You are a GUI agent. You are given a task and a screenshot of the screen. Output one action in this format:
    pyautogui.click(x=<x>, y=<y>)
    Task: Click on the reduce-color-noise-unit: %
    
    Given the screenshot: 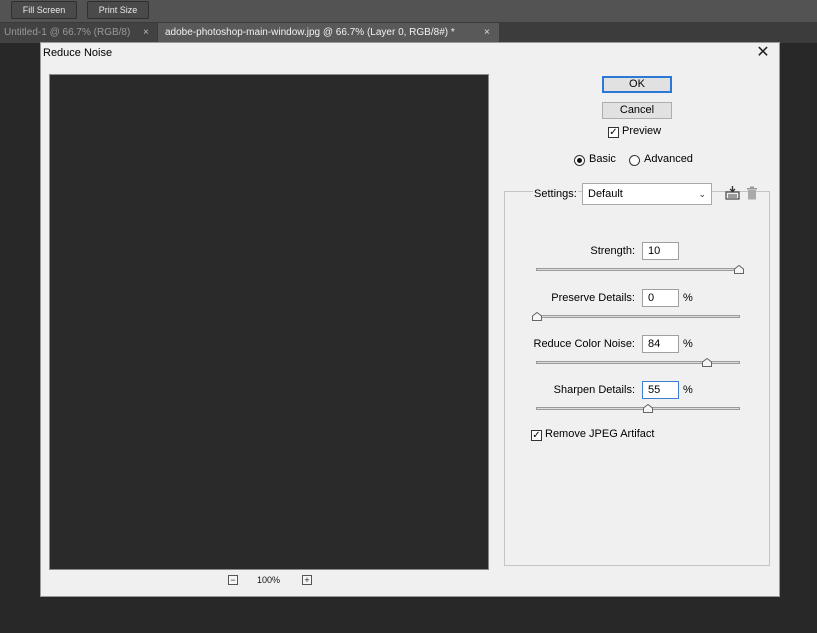 What is the action you would take?
    pyautogui.click(x=688, y=344)
    